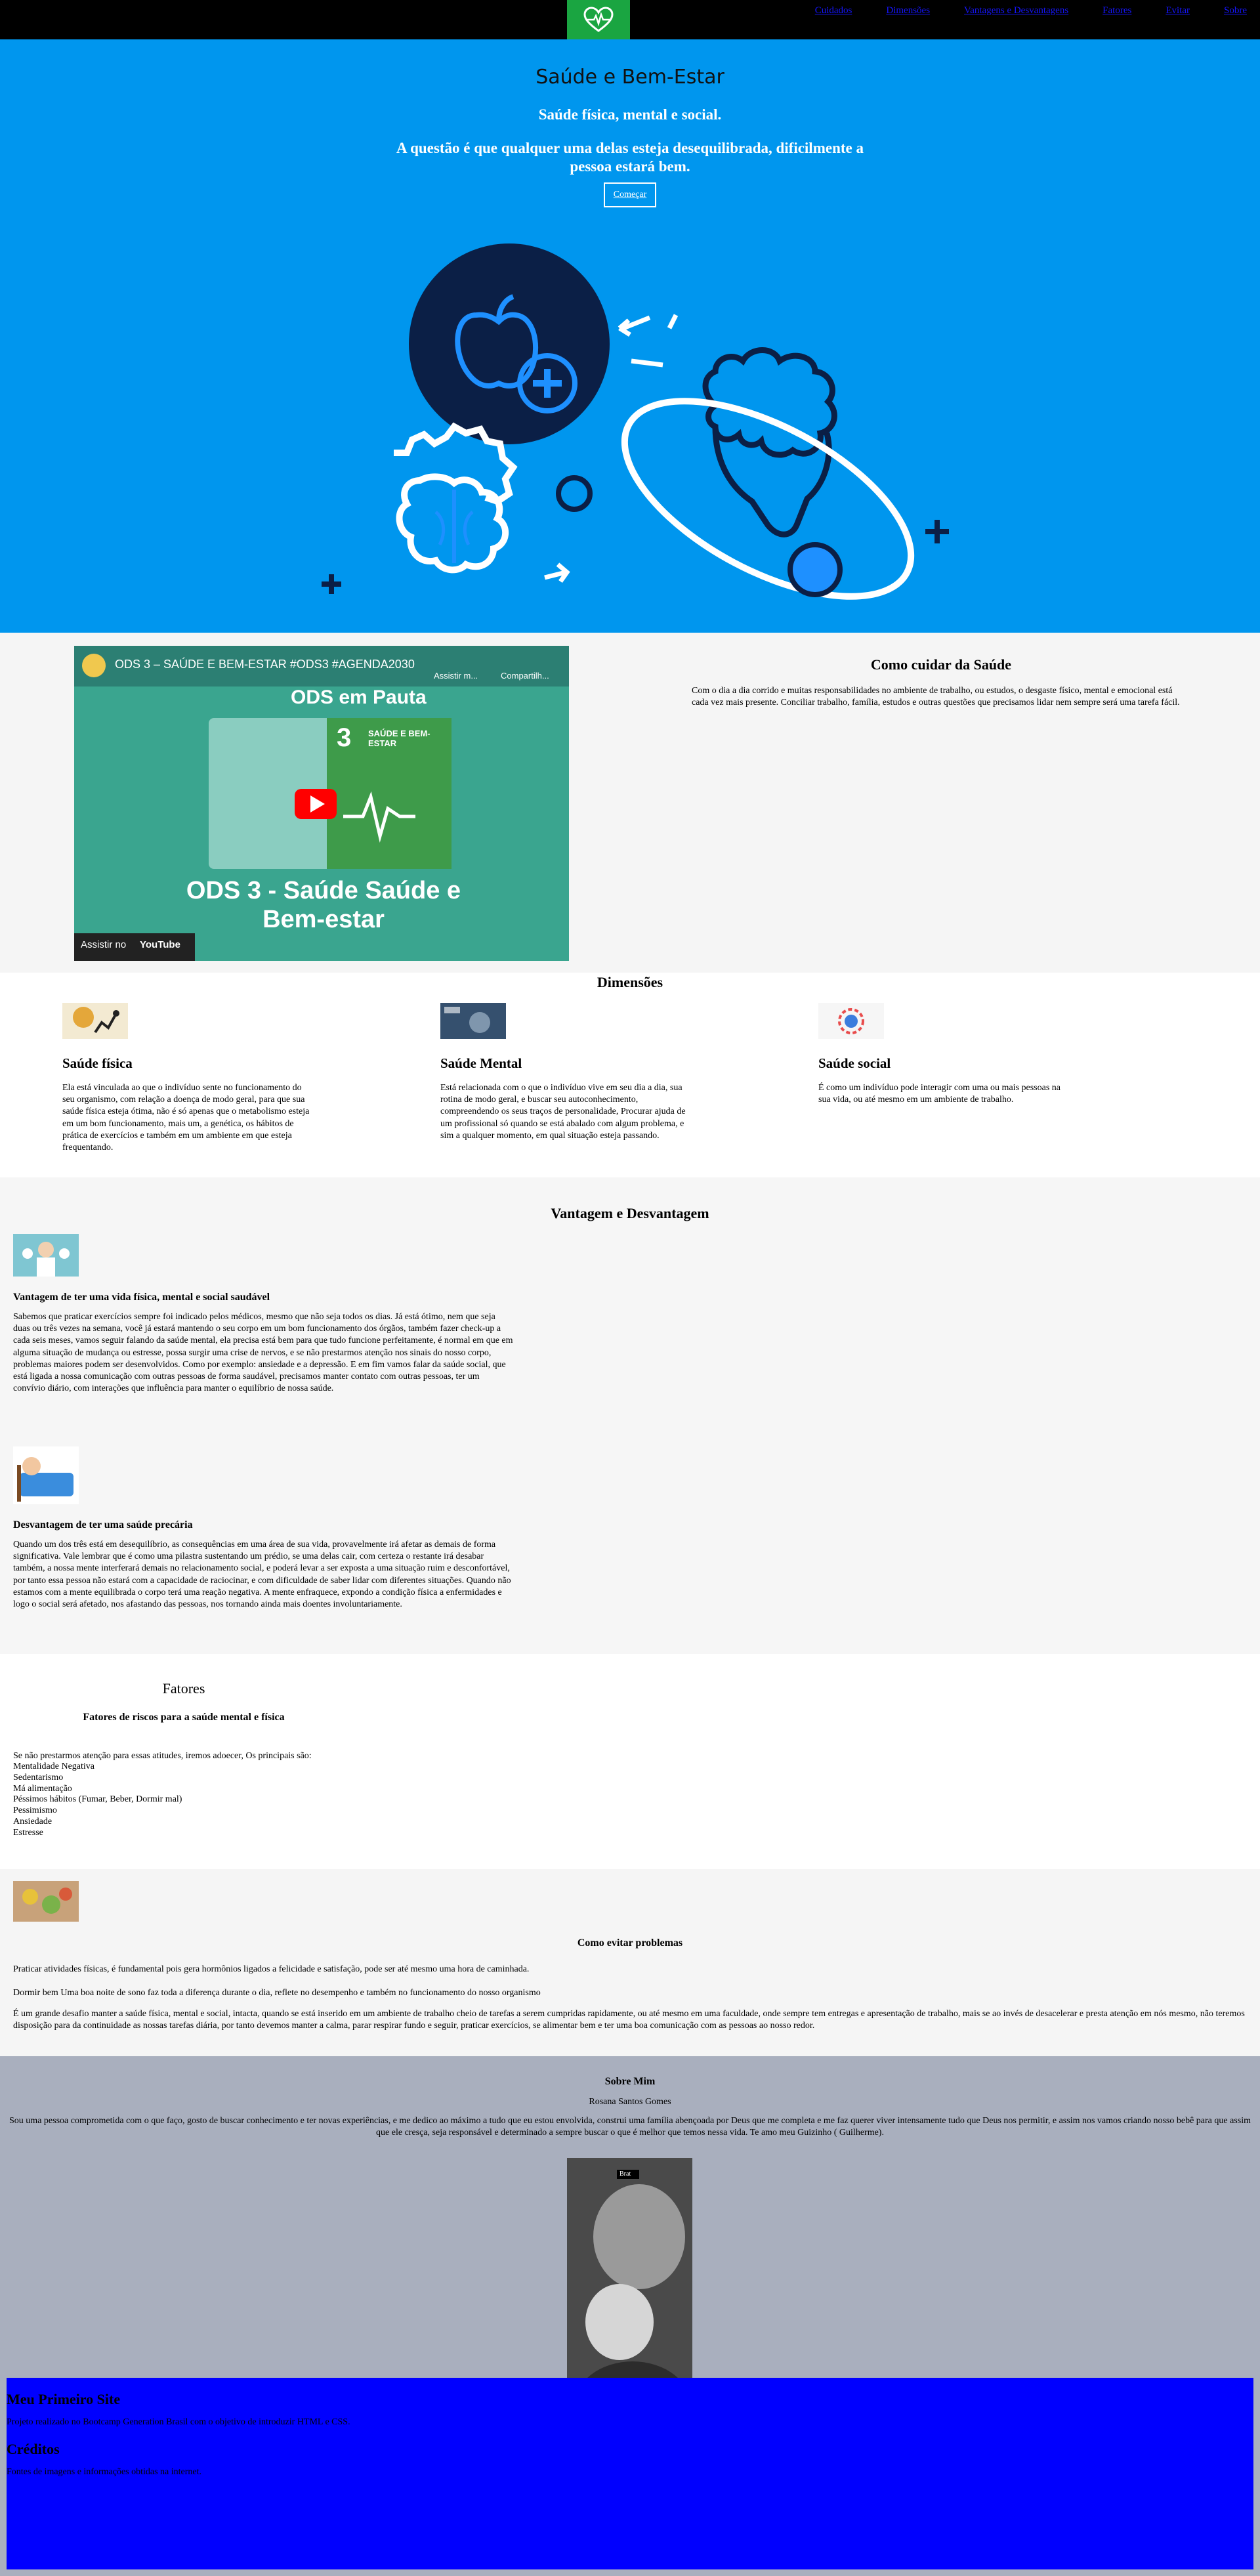 The height and width of the screenshot is (2576, 1260). What do you see at coordinates (630, 1213) in the screenshot?
I see `advantages-title: Vantagem e Desvantagem` at bounding box center [630, 1213].